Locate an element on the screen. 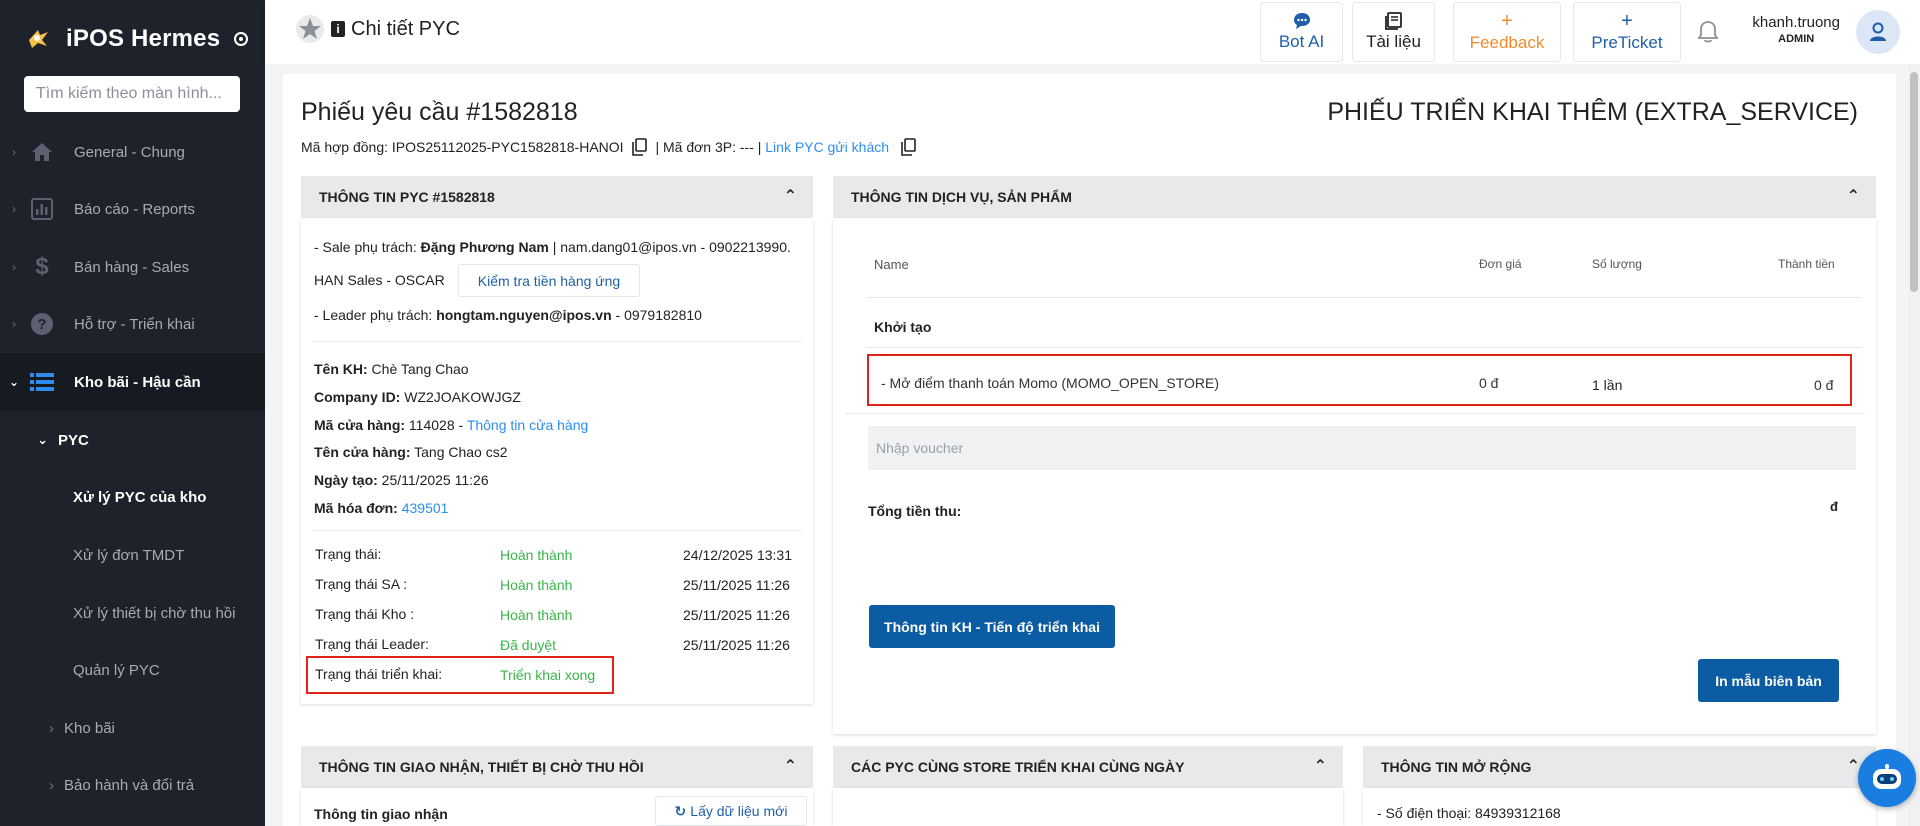 Image resolution: width=1920 pixels, height=826 pixels. service-card-header: THÔNG TIN DỊCH VỤ, SẢN PHẨM ⌃ is located at coordinates (1354, 197).